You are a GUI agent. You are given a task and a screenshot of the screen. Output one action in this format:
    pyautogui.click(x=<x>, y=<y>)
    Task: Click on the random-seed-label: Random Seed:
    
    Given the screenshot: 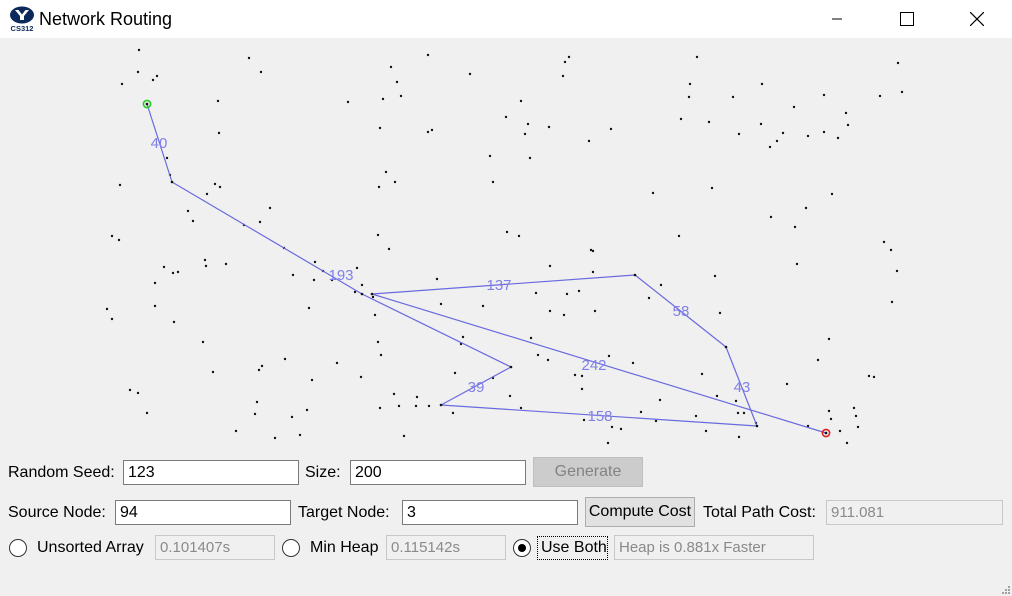 What is the action you would take?
    pyautogui.click(x=61, y=472)
    